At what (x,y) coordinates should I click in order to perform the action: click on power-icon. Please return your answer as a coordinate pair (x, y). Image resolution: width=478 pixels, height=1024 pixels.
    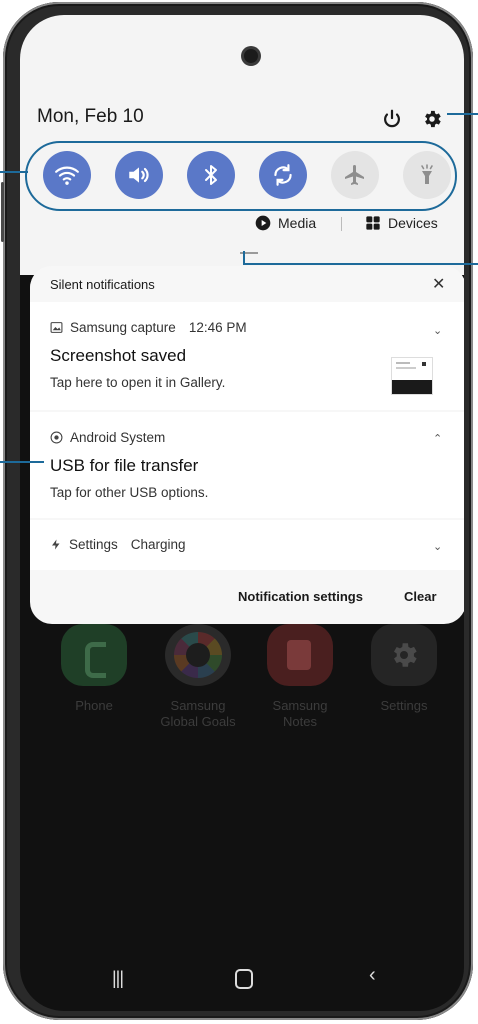
    Looking at the image, I should click on (392, 119).